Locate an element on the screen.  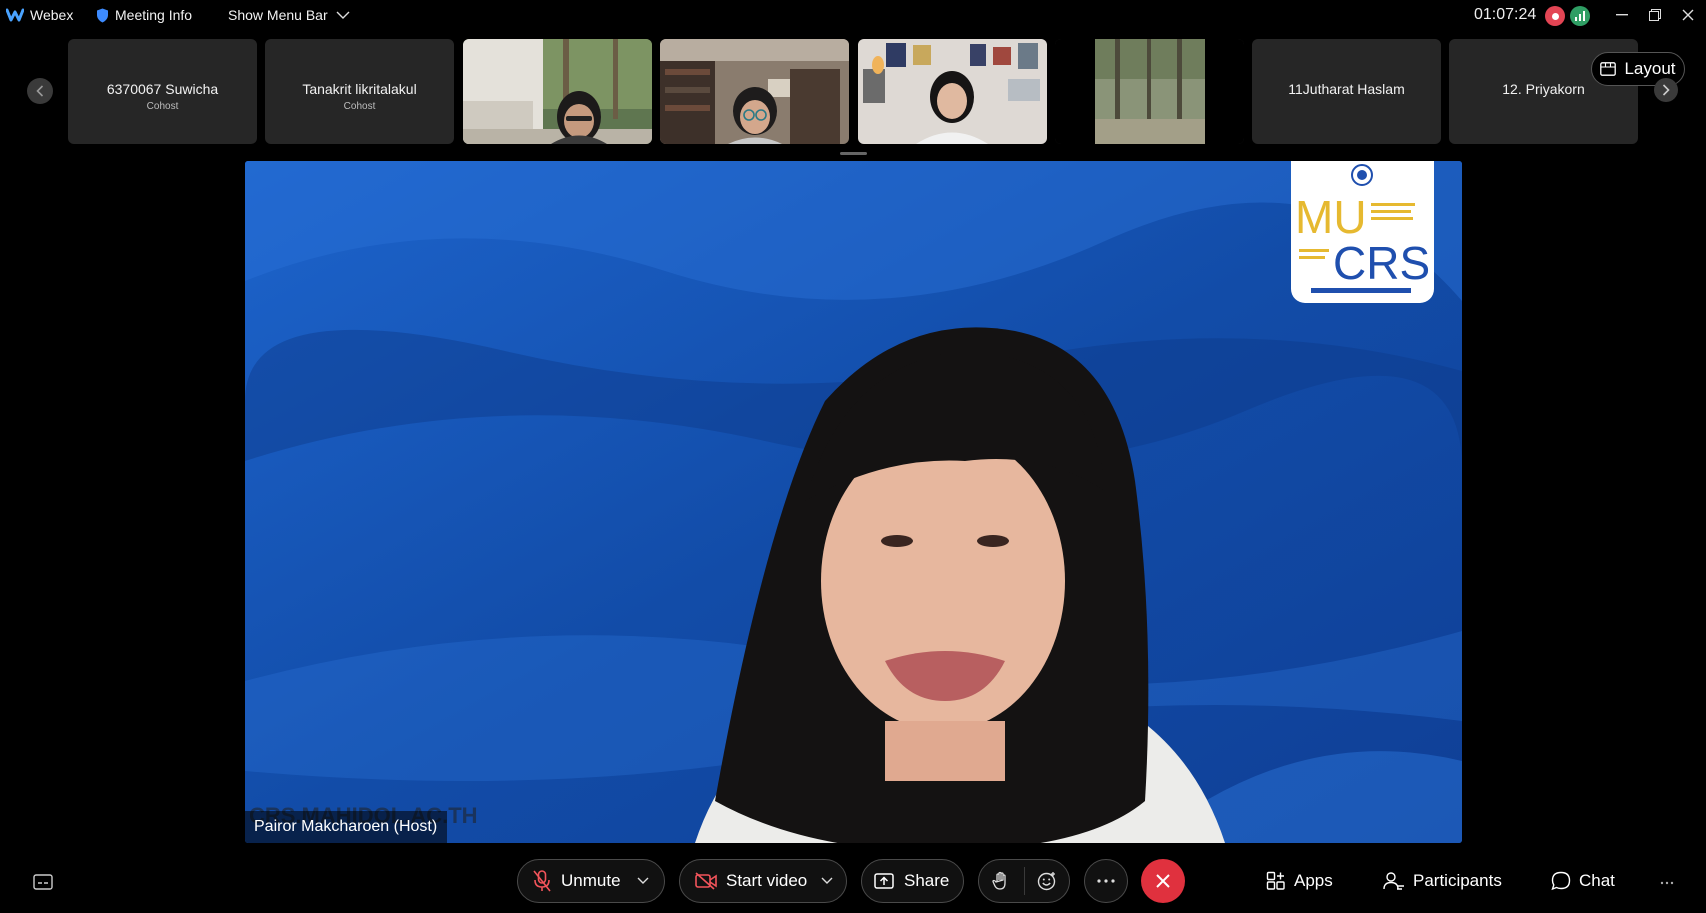
participant-tile: 11Jutharat Haslam is located at coordinates (1346, 91).